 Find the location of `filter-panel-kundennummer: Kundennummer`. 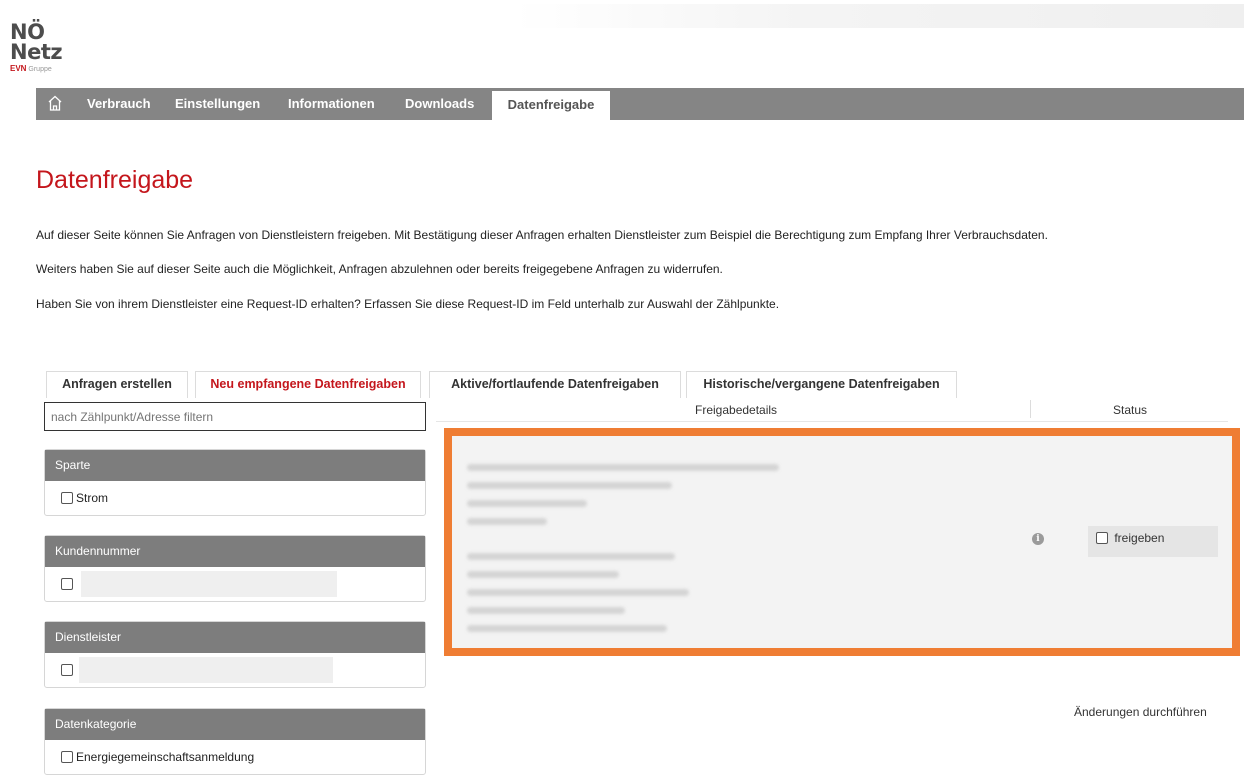

filter-panel-kundennummer: Kundennummer is located at coordinates (235, 568).